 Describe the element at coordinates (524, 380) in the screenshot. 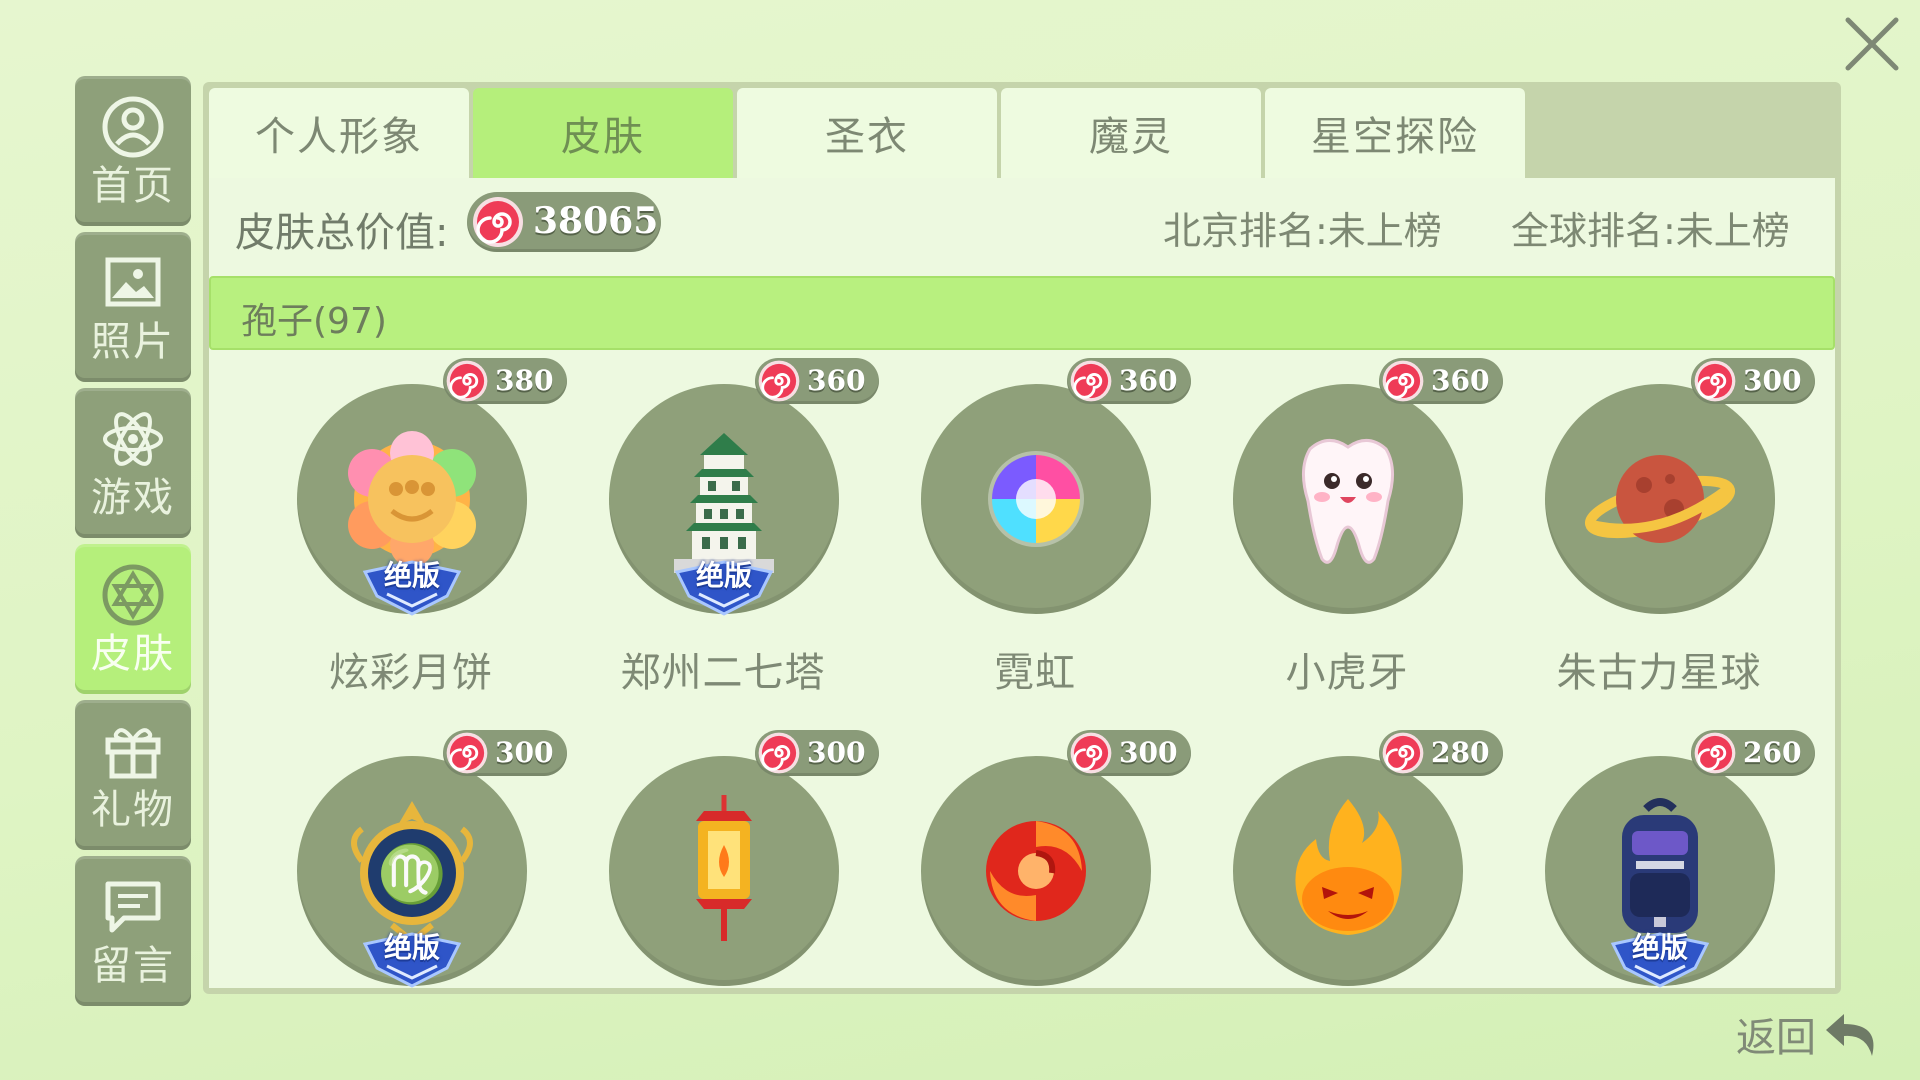

I see `price-value: 380` at that location.